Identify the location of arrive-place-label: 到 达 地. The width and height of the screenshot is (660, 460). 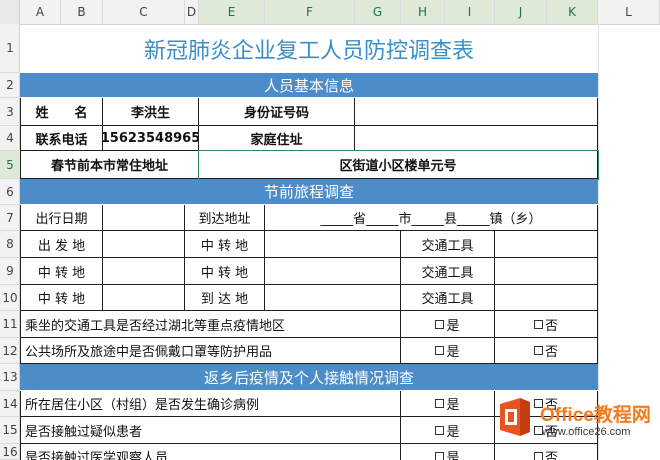
(225, 298).